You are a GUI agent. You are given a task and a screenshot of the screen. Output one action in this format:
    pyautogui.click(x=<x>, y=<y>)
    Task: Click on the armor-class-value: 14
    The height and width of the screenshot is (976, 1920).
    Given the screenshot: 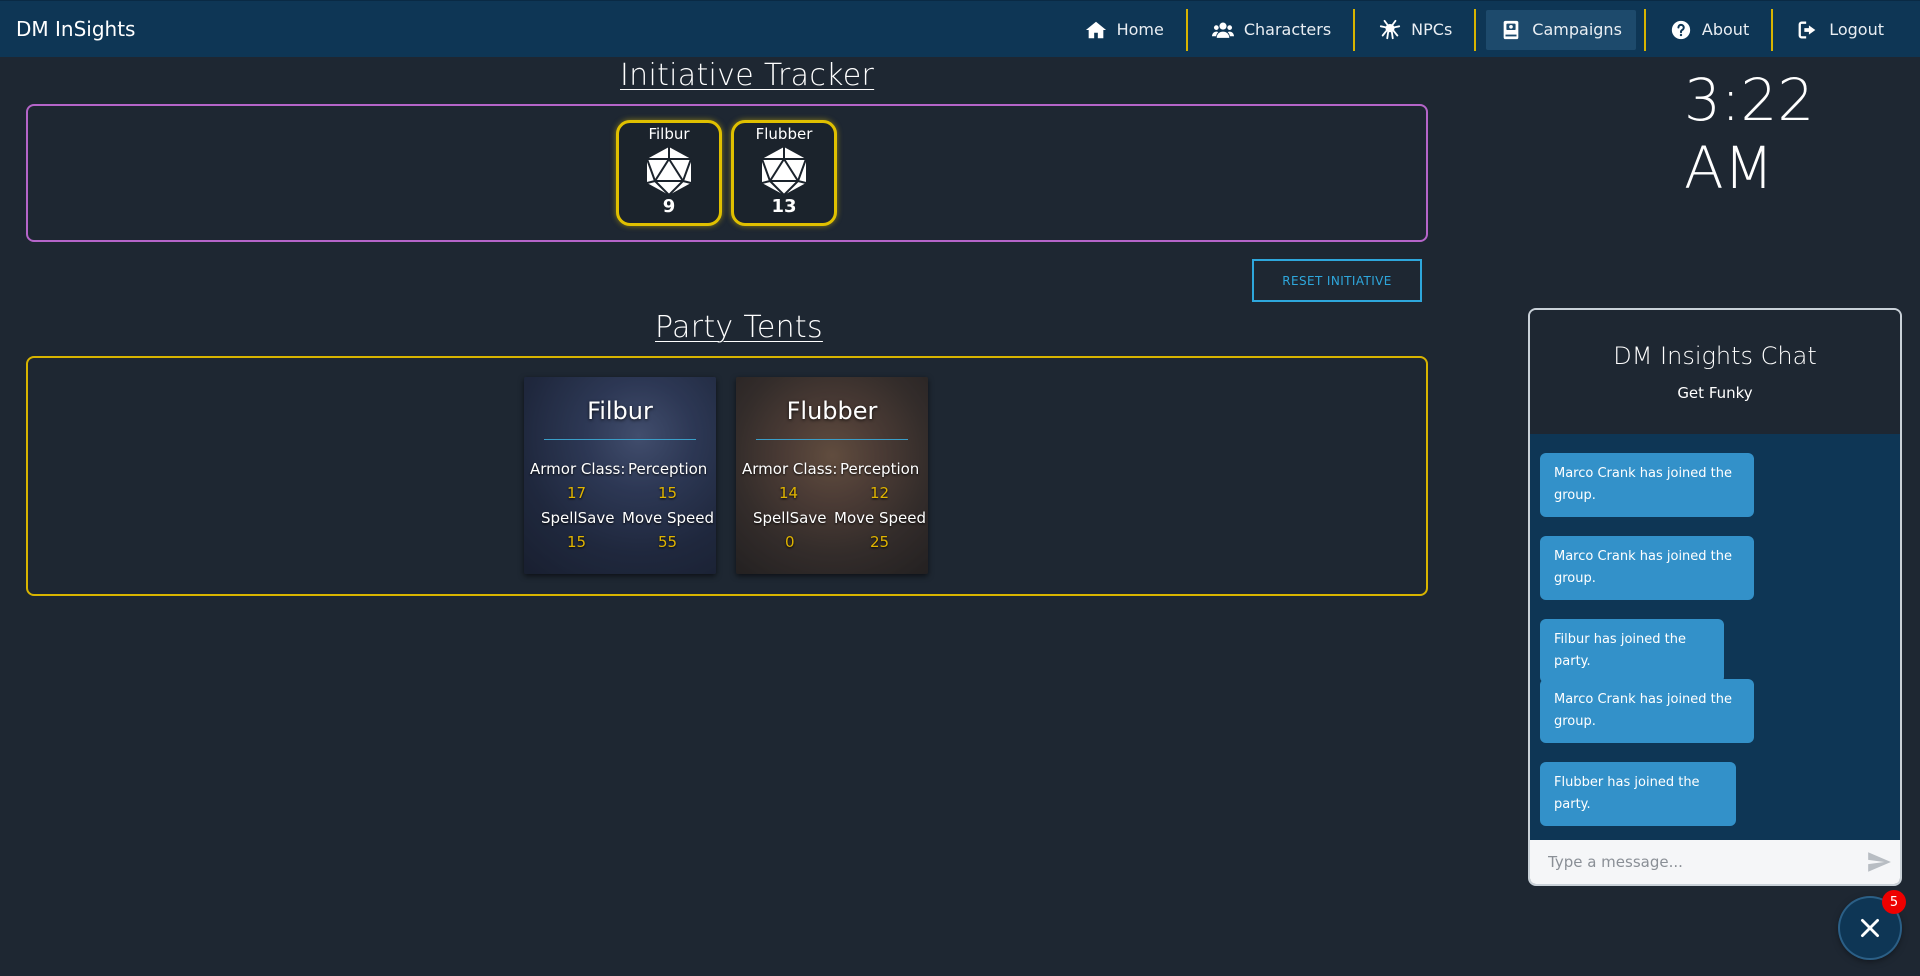 What is the action you would take?
    pyautogui.click(x=789, y=493)
    